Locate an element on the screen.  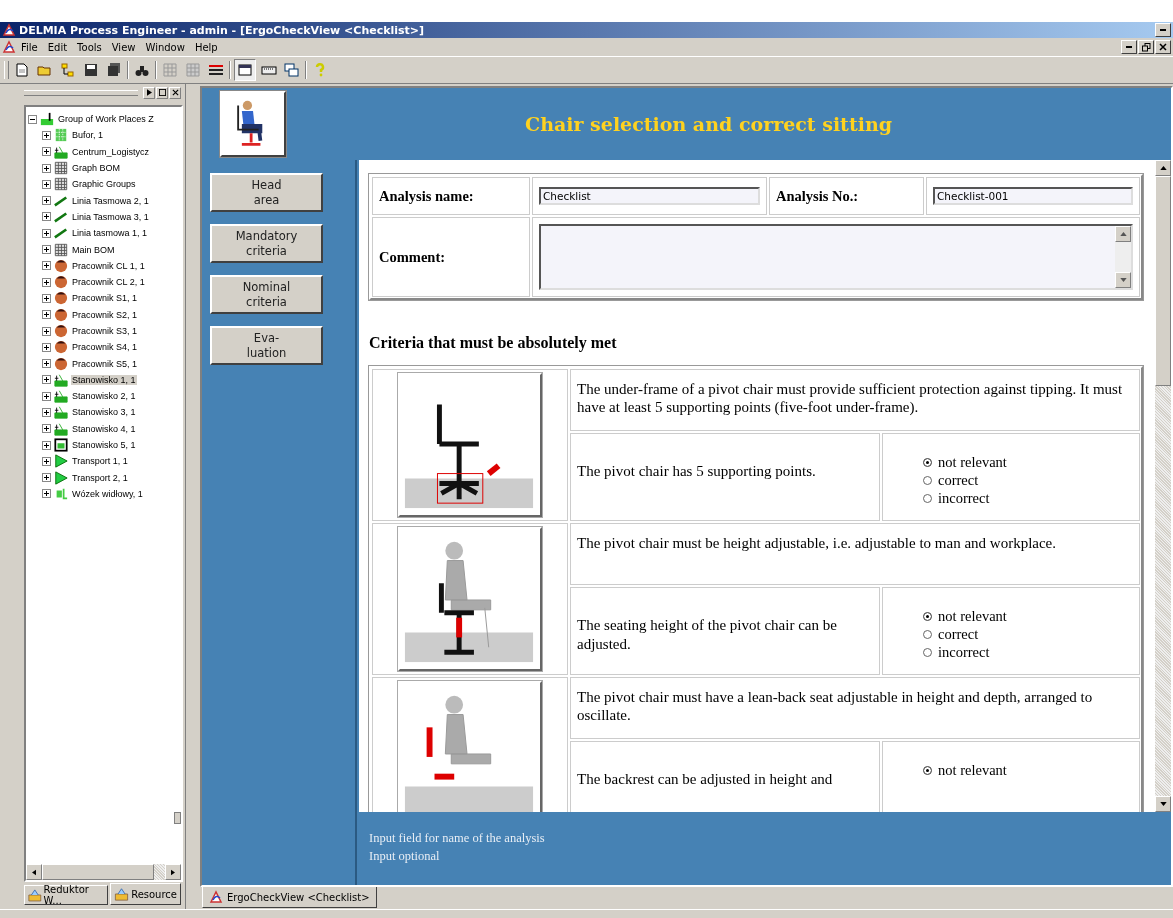
nav-button: Eva- luation is located at coordinates (266, 345).